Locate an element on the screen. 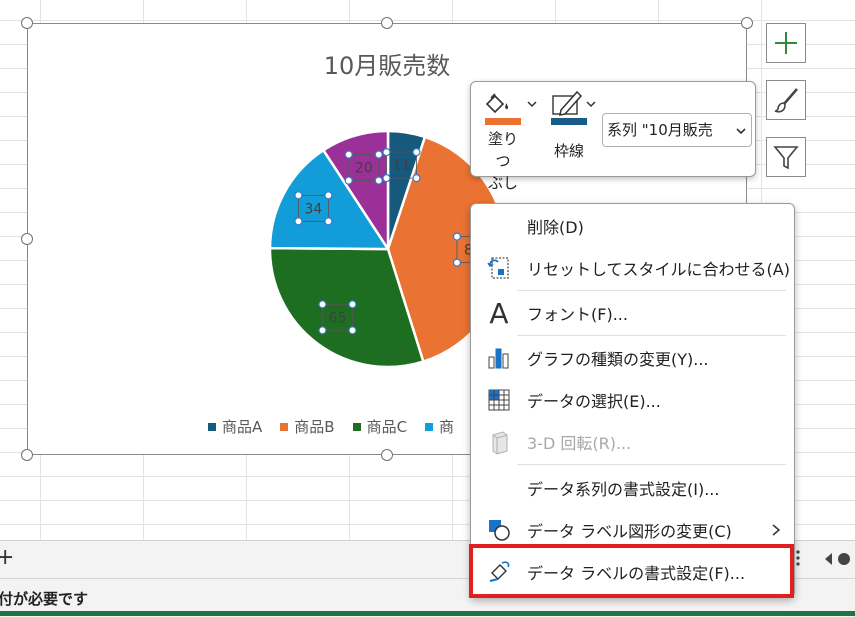  font-icon: A is located at coordinates (499, 313).